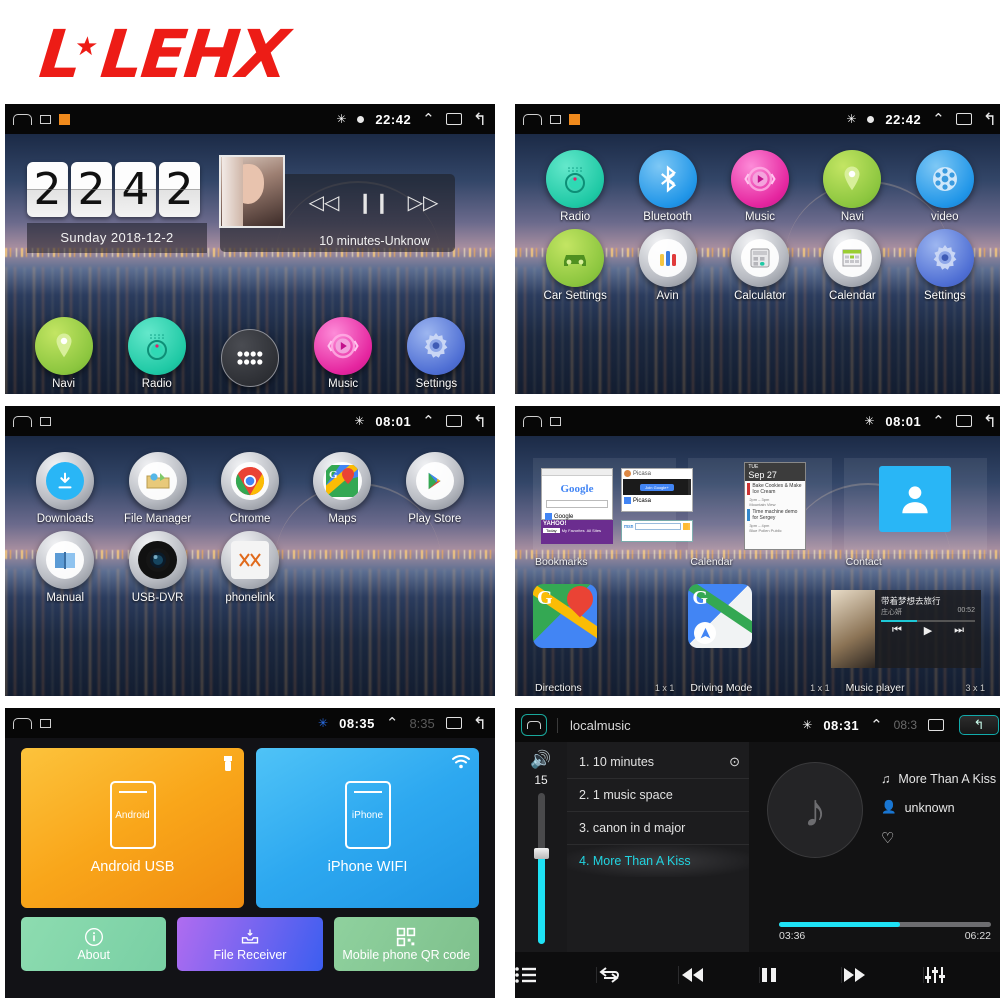 Image resolution: width=1000 pixels, height=1000 pixels. What do you see at coordinates (94, 944) in the screenshot?
I see `about-button: About` at bounding box center [94, 944].